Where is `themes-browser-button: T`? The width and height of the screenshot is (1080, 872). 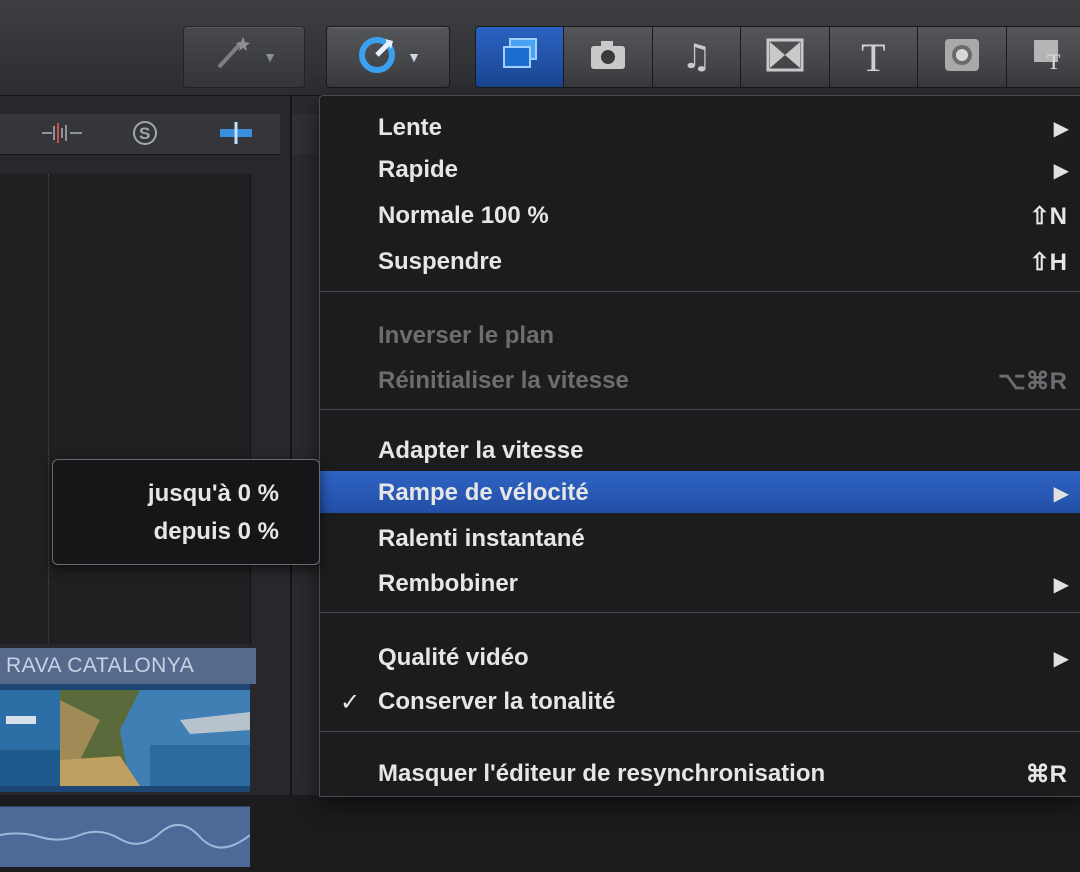
themes-browser-button: T is located at coordinates (1043, 57).